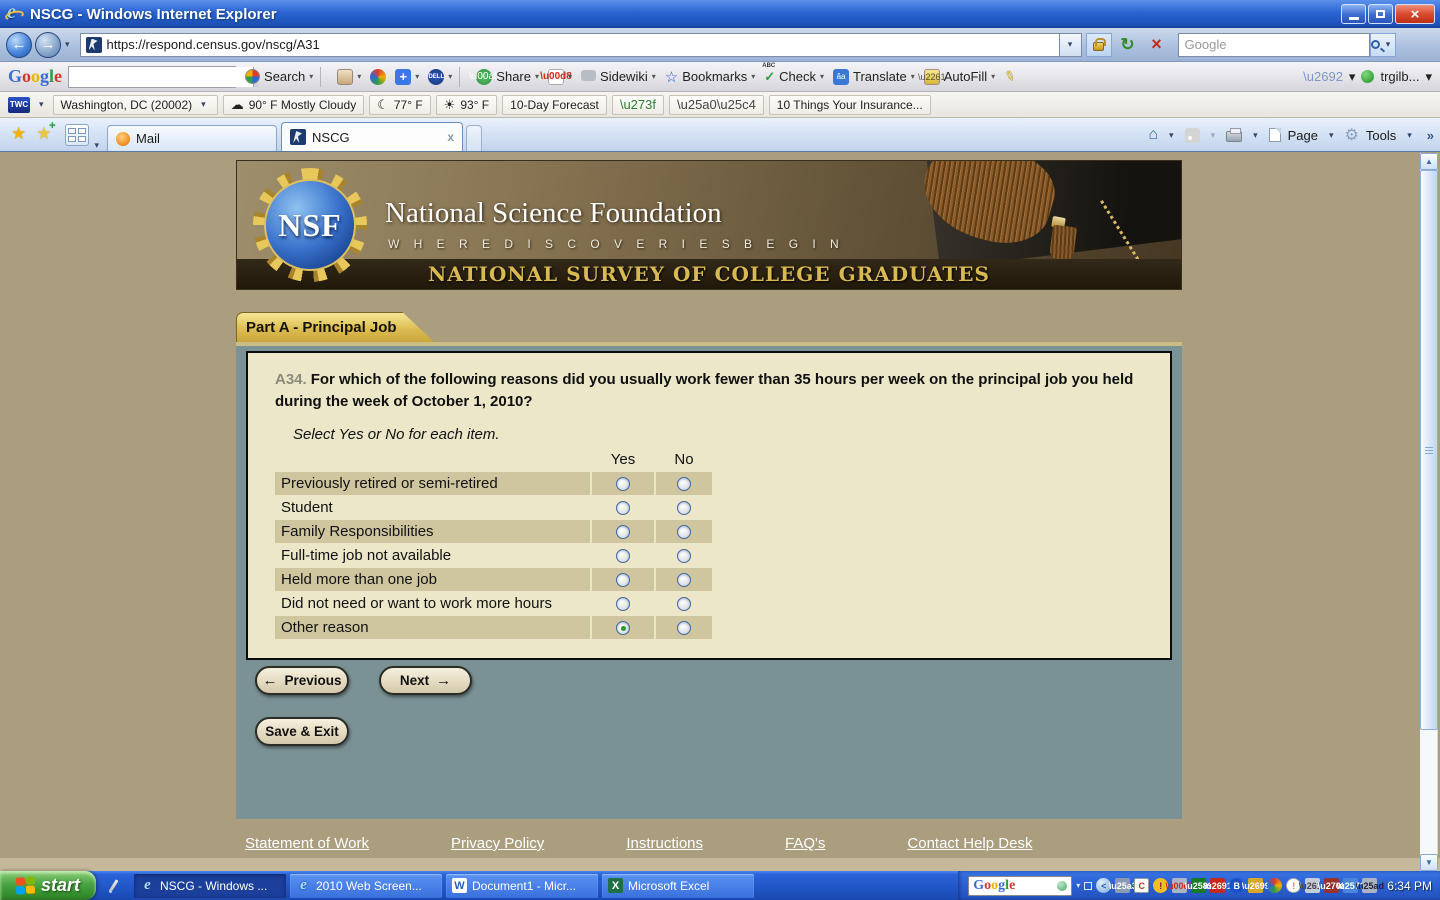  Describe the element at coordinates (349, 76) in the screenshot. I see `news-button: ▾` at that location.